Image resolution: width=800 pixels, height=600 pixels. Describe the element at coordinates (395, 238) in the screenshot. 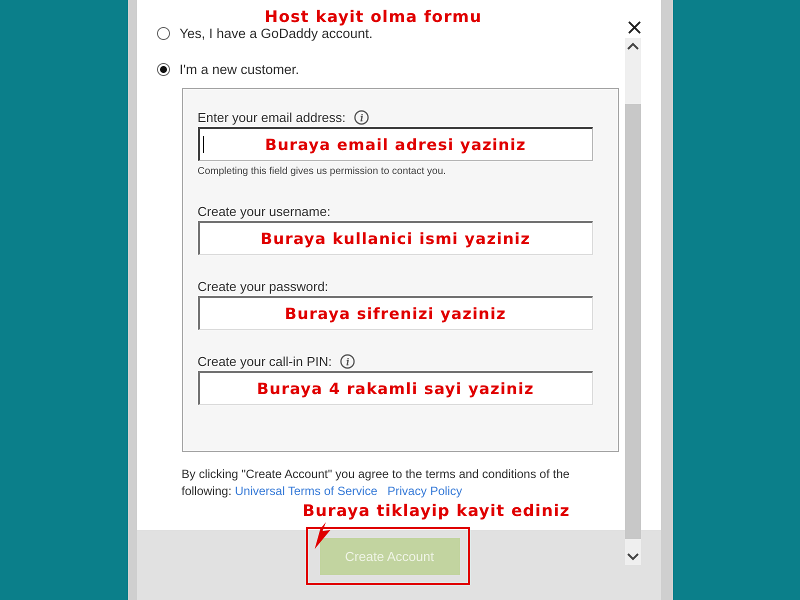

I see `input-field: Buraya kullanici ismi yaziniz` at that location.